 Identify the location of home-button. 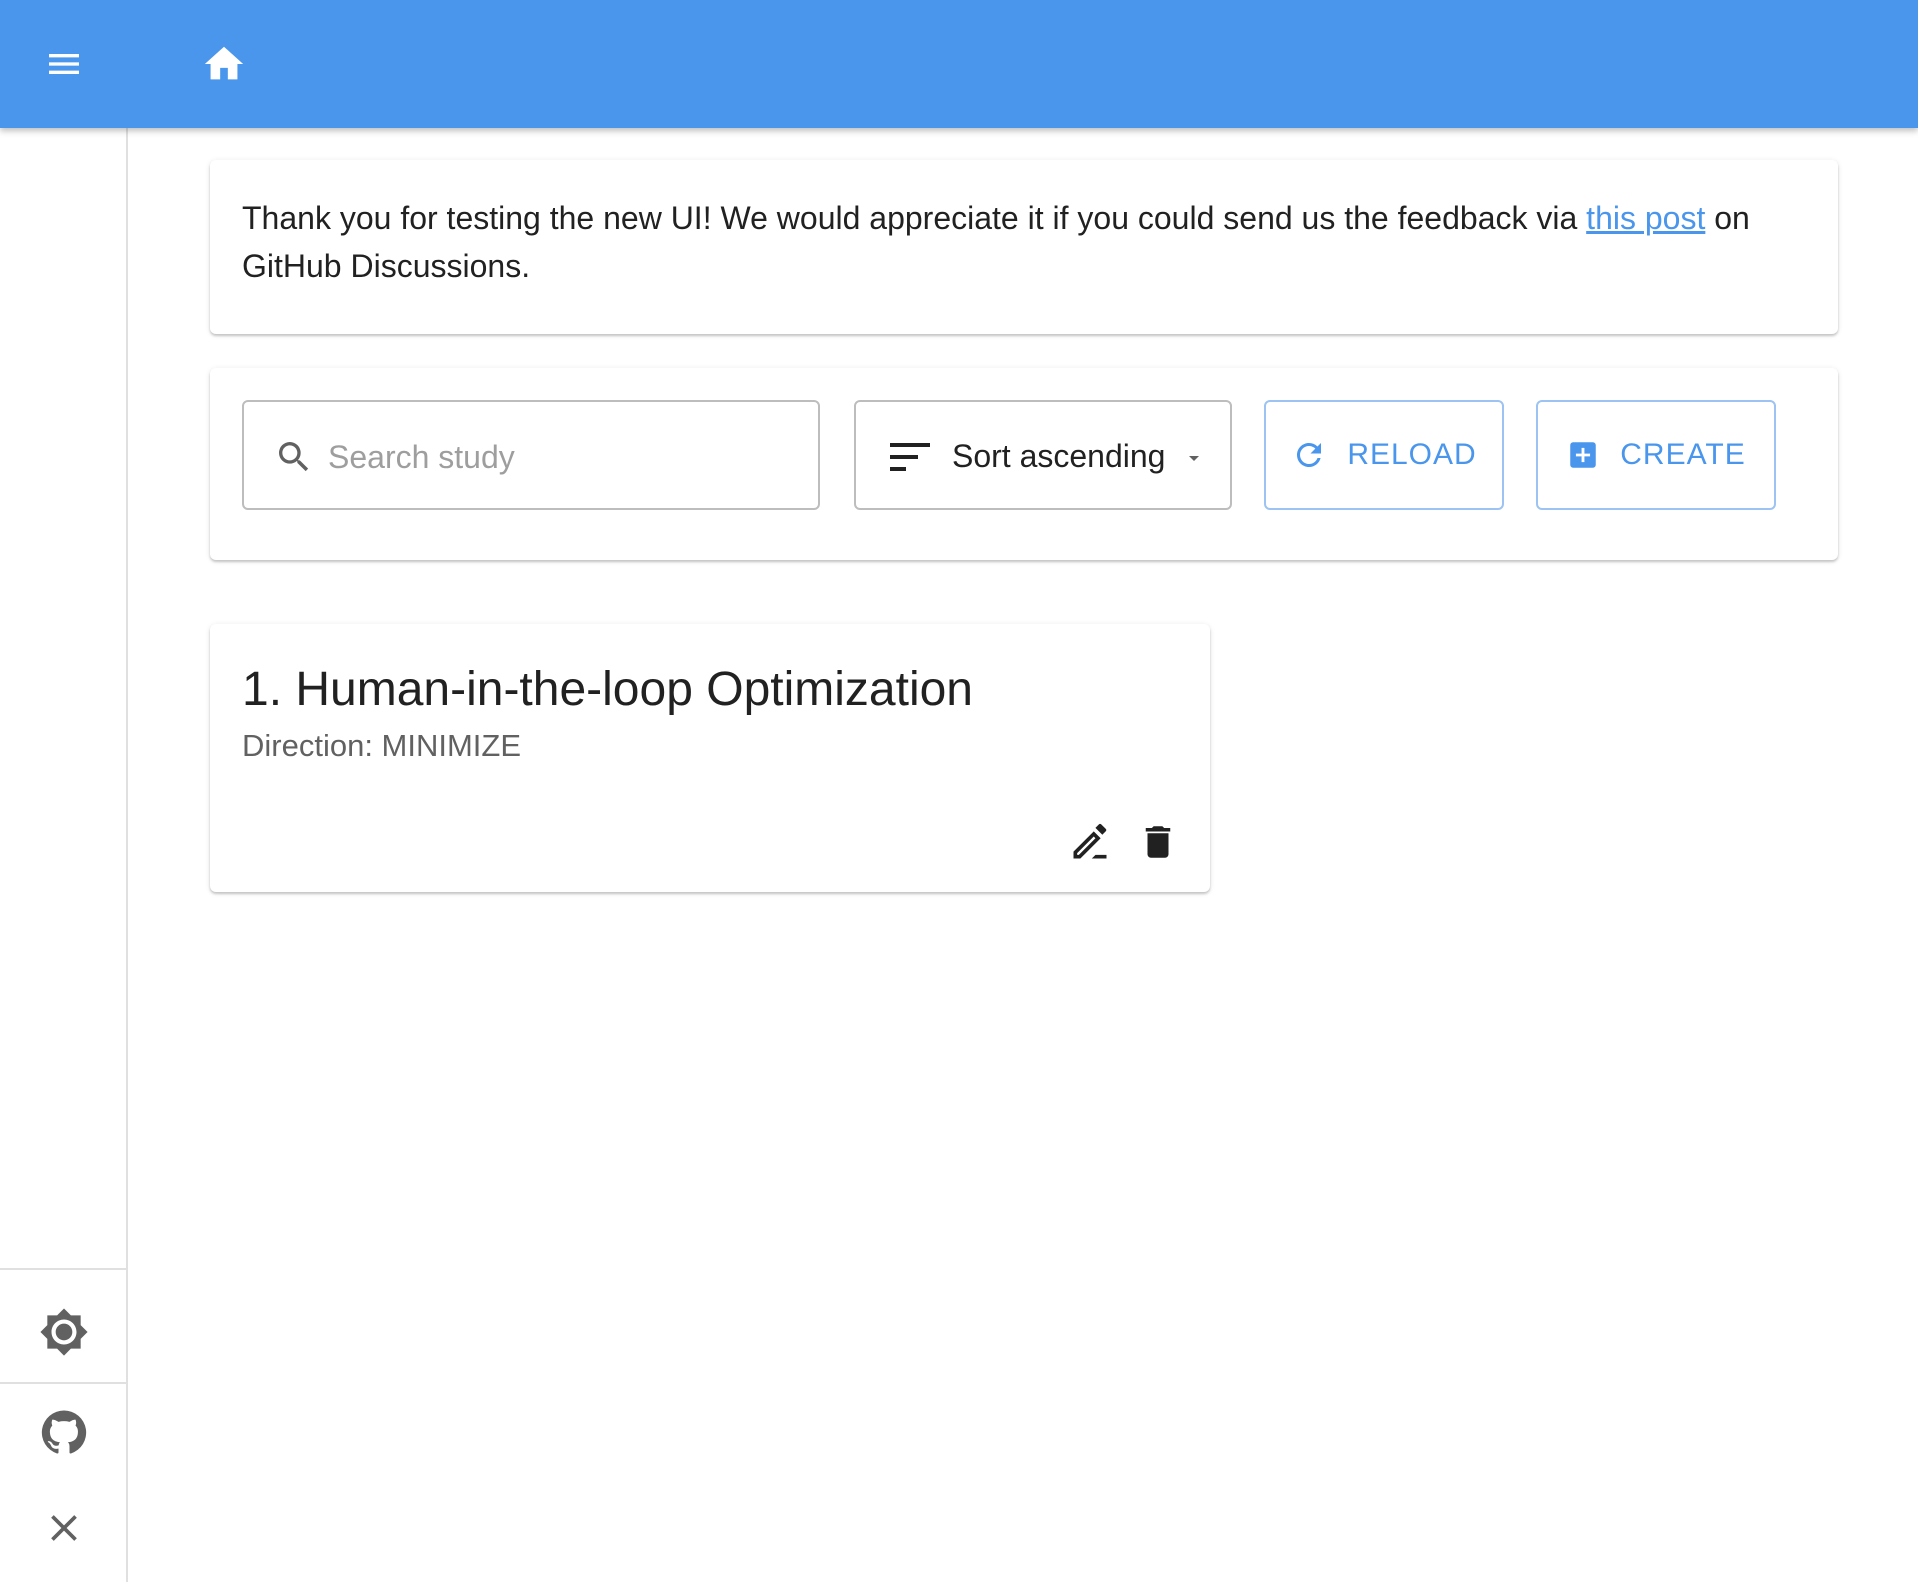
(224, 64).